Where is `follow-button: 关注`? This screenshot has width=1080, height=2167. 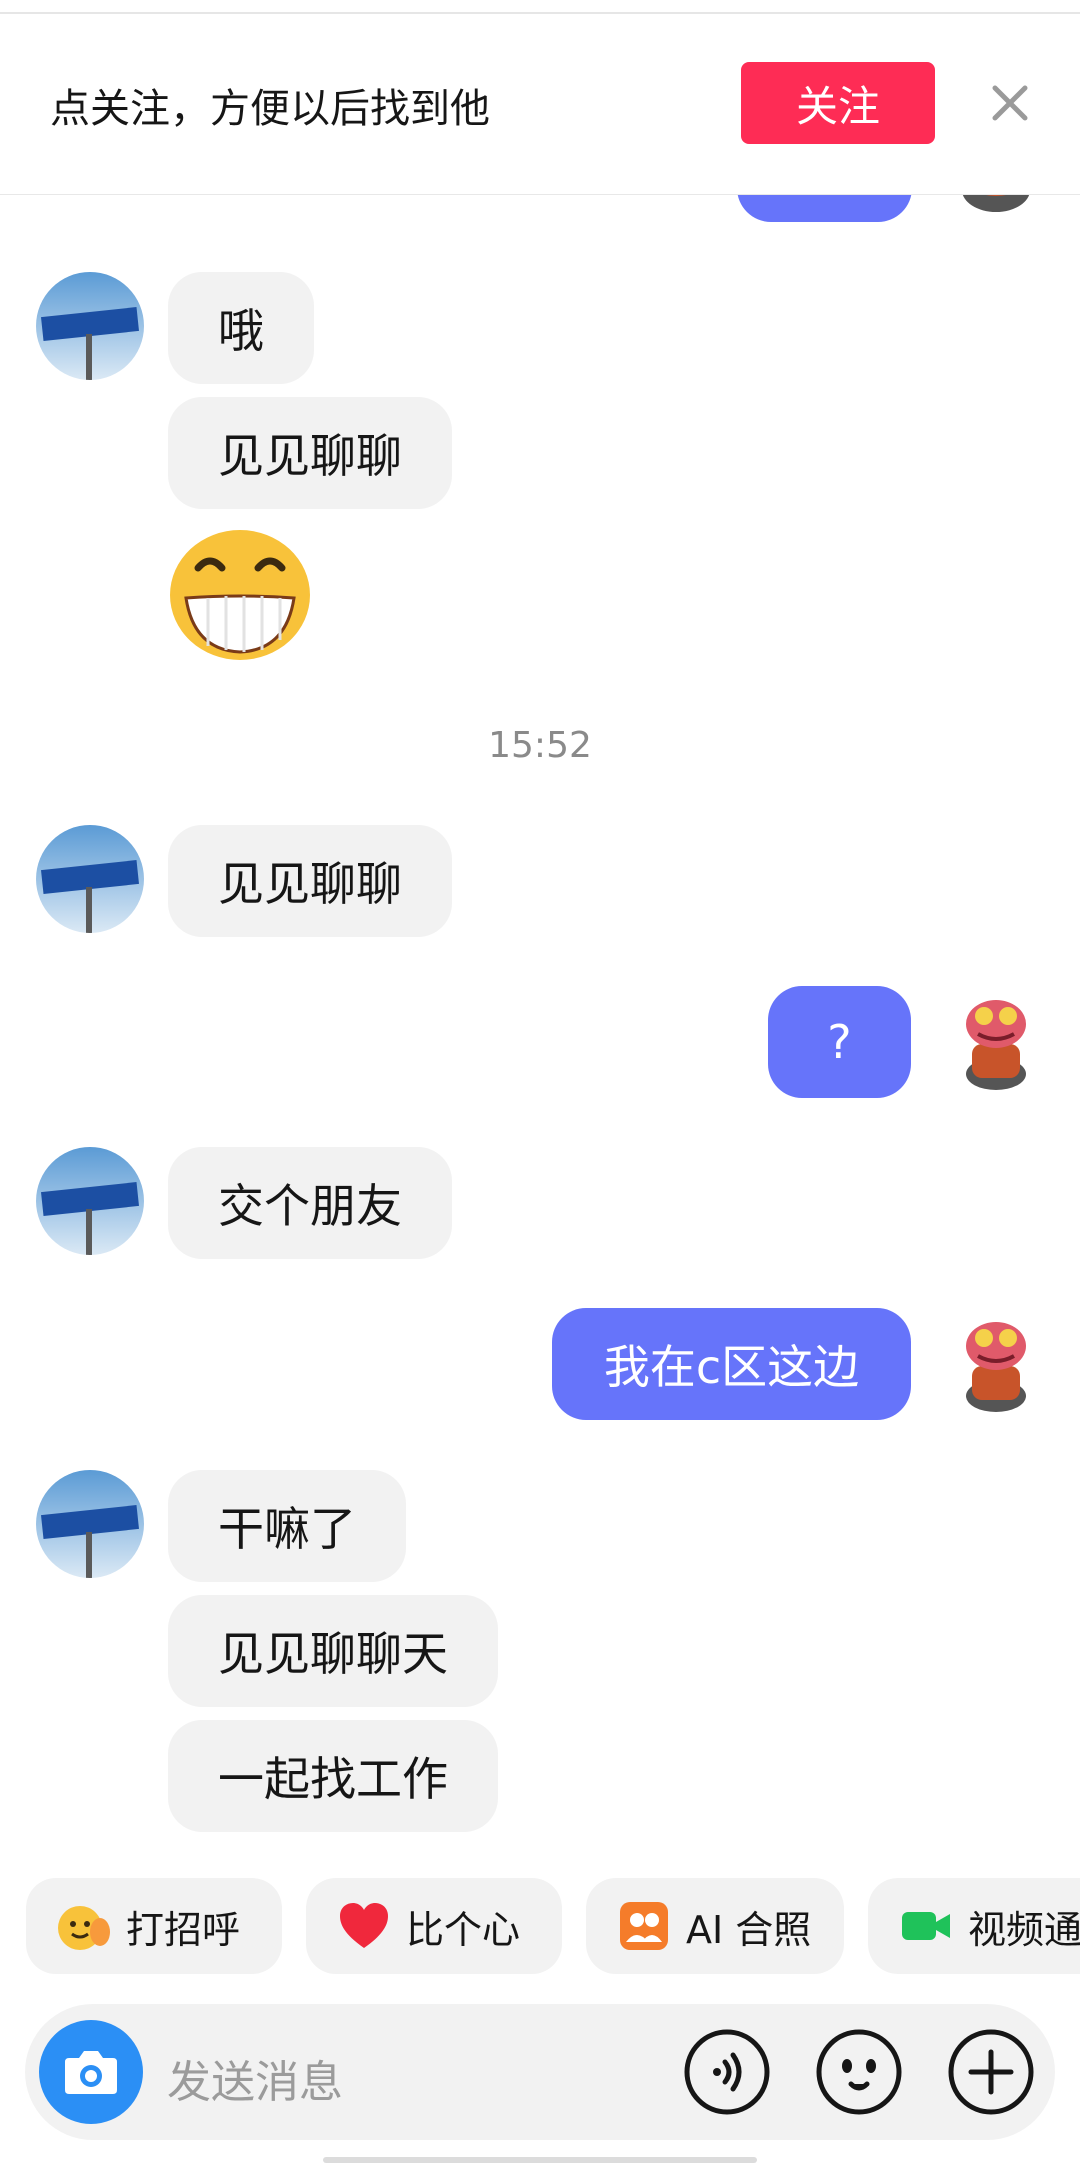 follow-button: 关注 is located at coordinates (838, 103).